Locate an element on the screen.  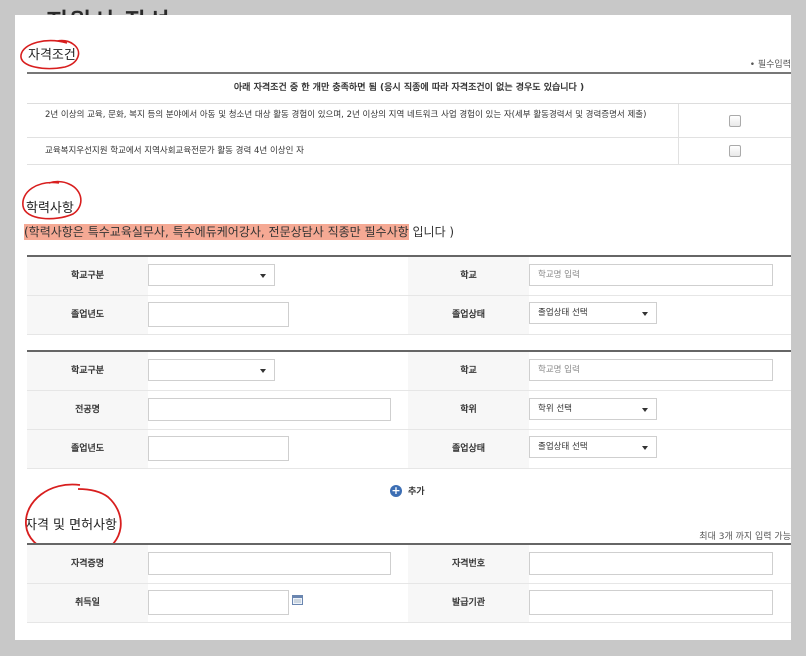
form-row: 자격증명 자격번호 is located at coordinates (409, 564).